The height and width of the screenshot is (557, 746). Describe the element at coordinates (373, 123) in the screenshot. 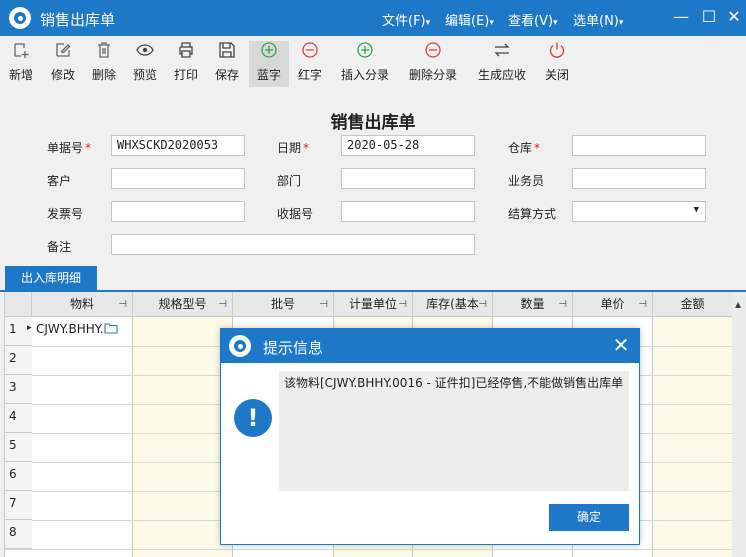

I see `form-title: 销售出库单` at that location.